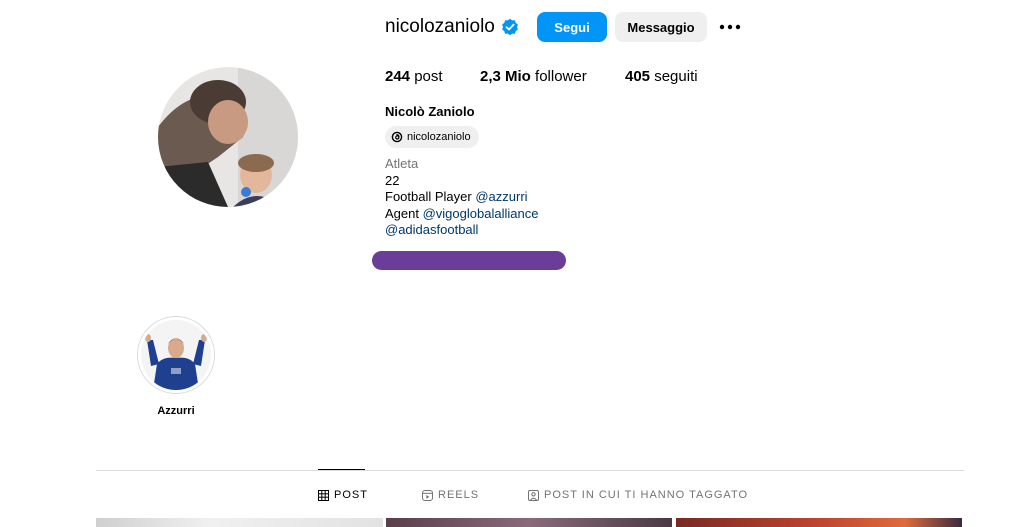  I want to click on bio-line-agent: Agent @vigoglobalalliance, so click(461, 214).